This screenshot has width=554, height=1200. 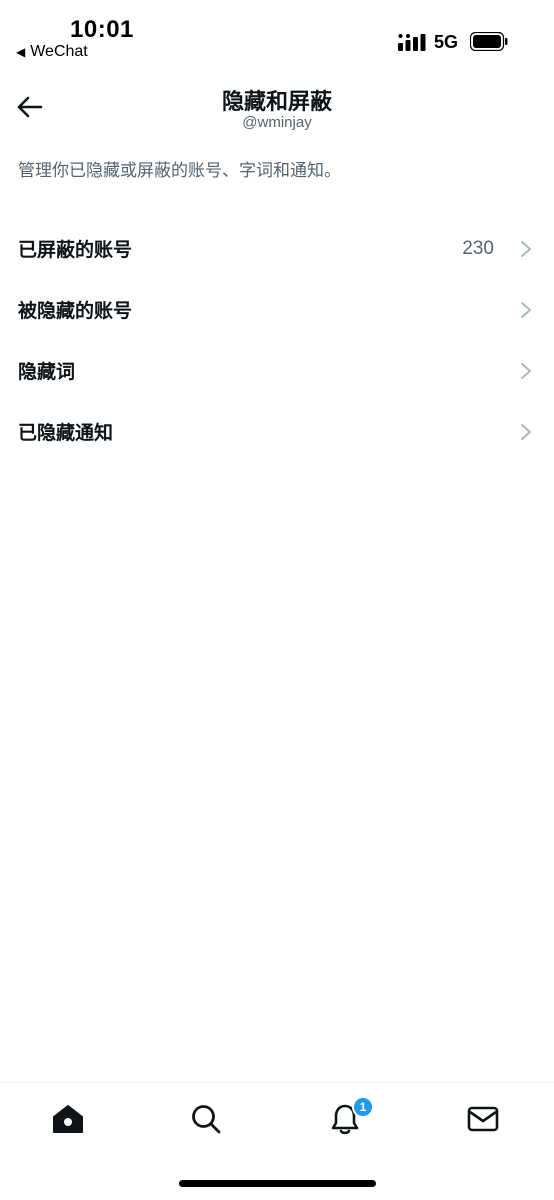 I want to click on back-triangle-icon: ◀, so click(x=21, y=52).